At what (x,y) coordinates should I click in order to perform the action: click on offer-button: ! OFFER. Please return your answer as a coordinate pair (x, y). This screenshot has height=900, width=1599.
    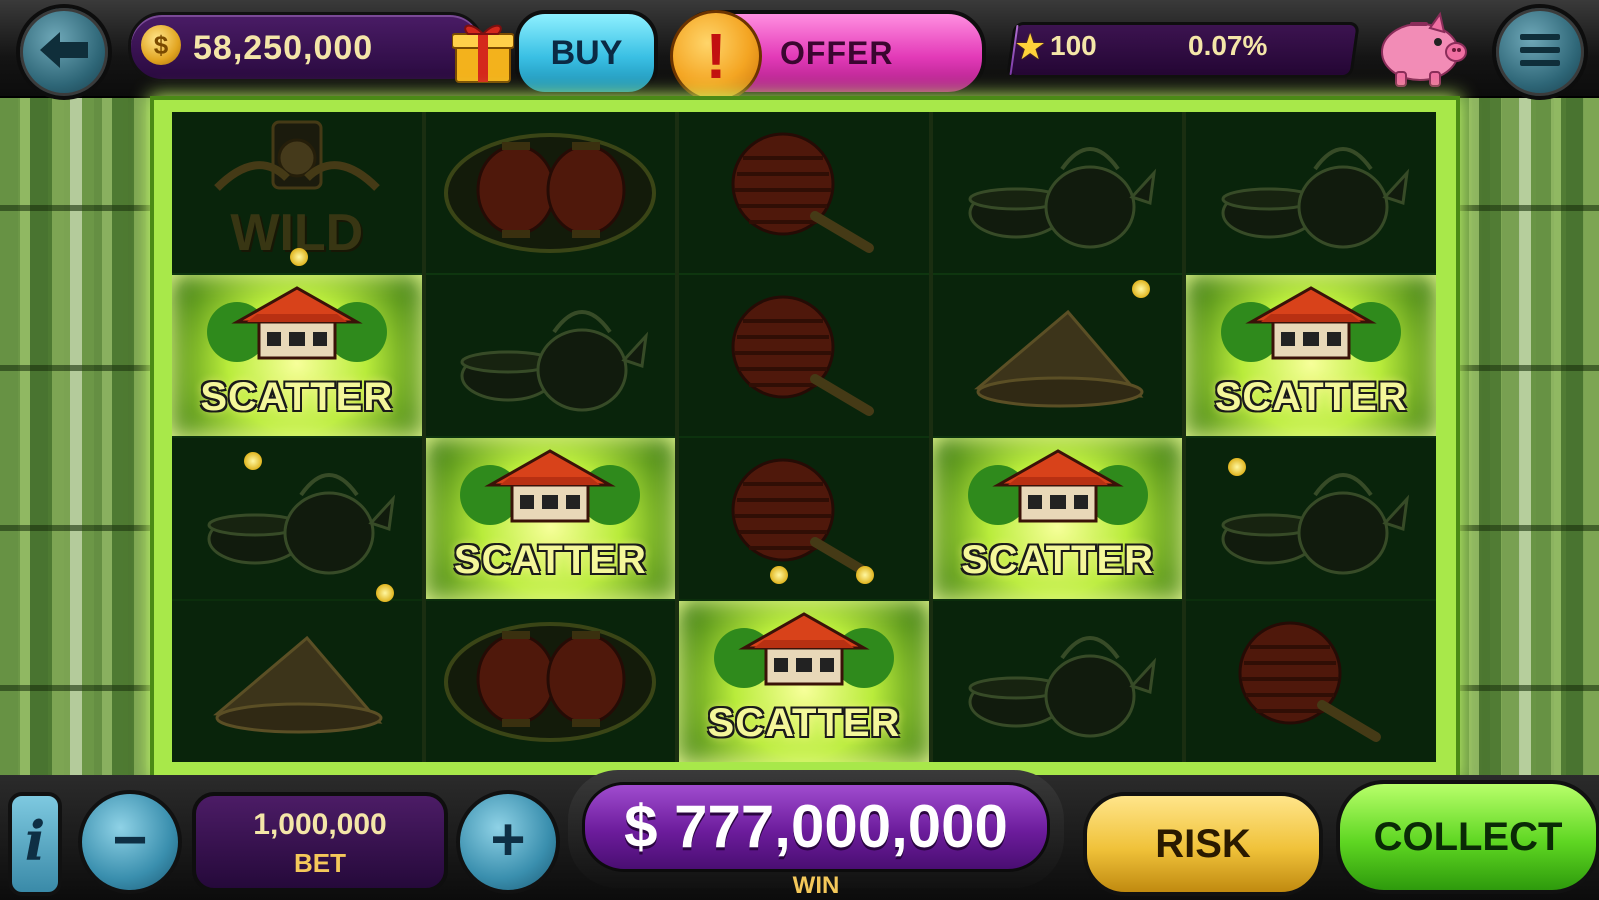
    Looking at the image, I should click on (828, 56).